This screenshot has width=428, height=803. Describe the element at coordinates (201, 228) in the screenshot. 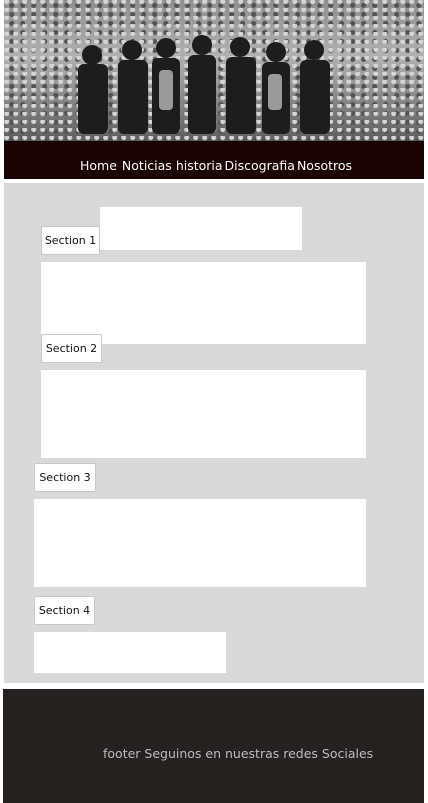

I see `section-1-header-box` at that location.